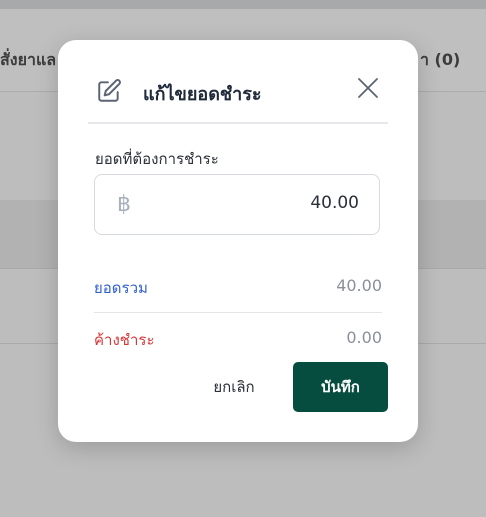 This screenshot has width=486, height=517. What do you see at coordinates (124, 340) in the screenshot?
I see `outstanding-label: ค้างชำระ` at bounding box center [124, 340].